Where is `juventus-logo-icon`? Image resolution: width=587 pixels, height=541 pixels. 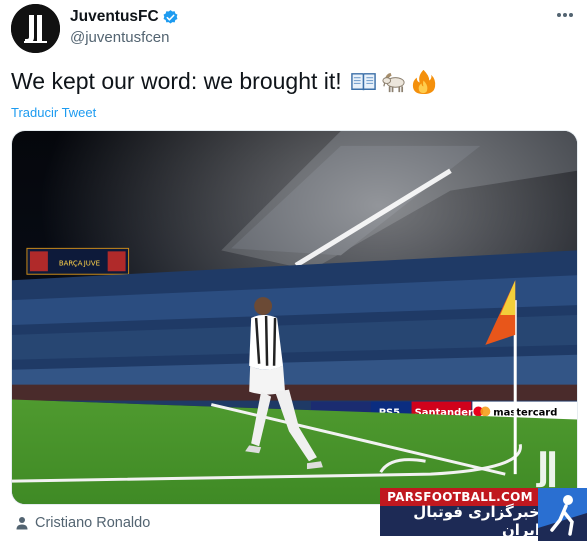
juventus-logo-icon is located at coordinates (35, 28).